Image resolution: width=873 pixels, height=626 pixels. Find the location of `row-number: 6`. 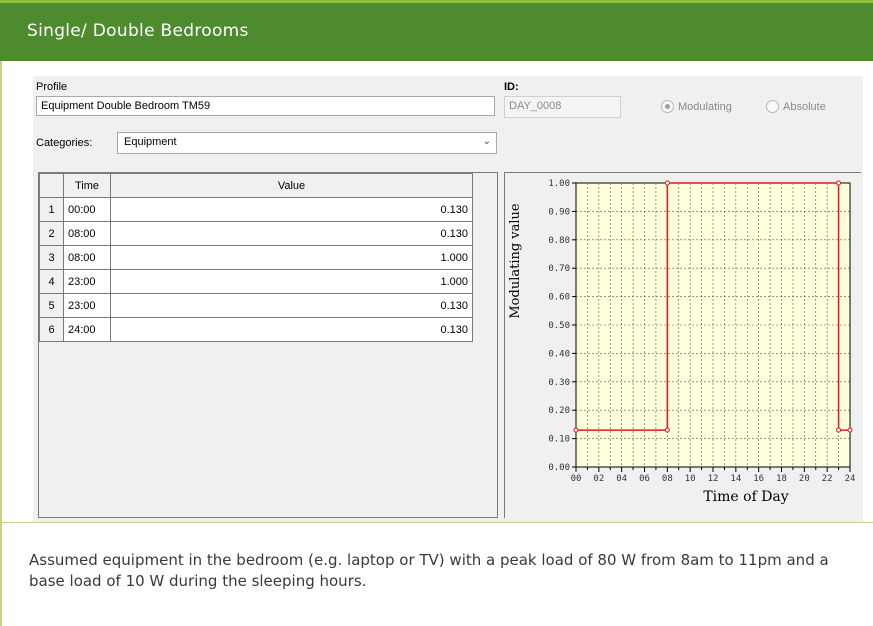

row-number: 6 is located at coordinates (51, 329).